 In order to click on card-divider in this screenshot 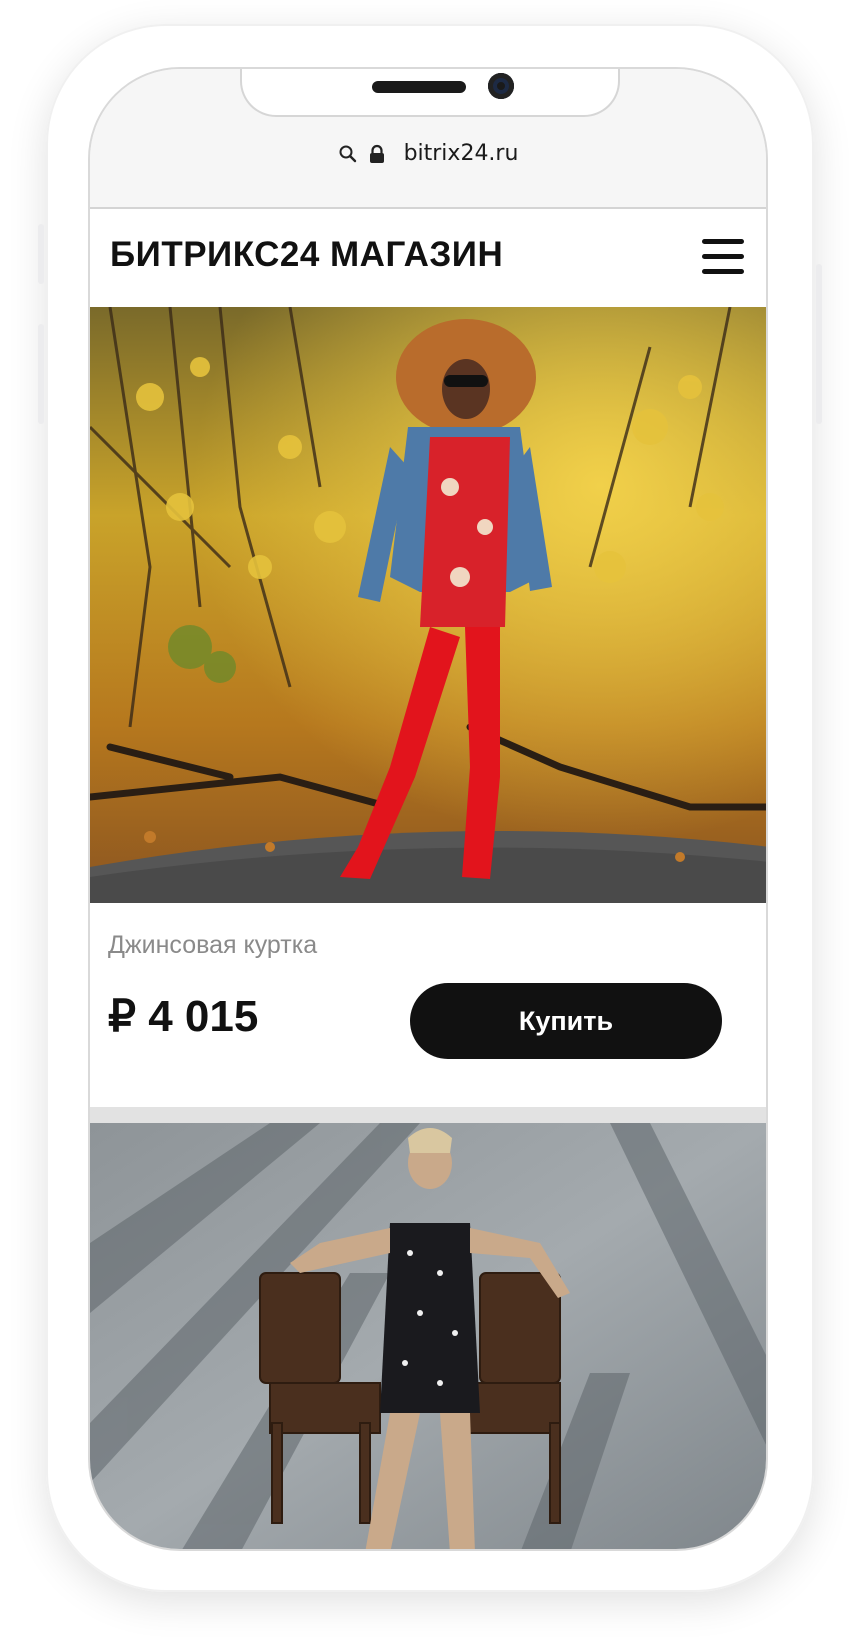, I will do `click(428, 1115)`.